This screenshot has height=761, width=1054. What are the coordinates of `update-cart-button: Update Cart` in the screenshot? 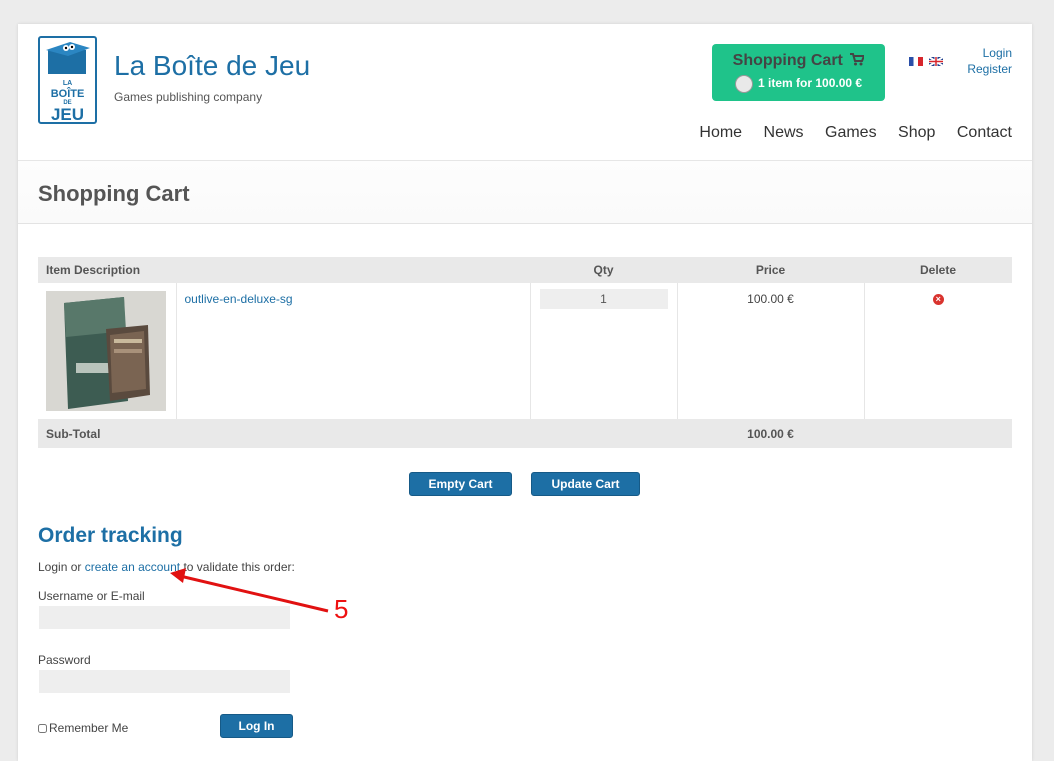 It's located at (585, 484).